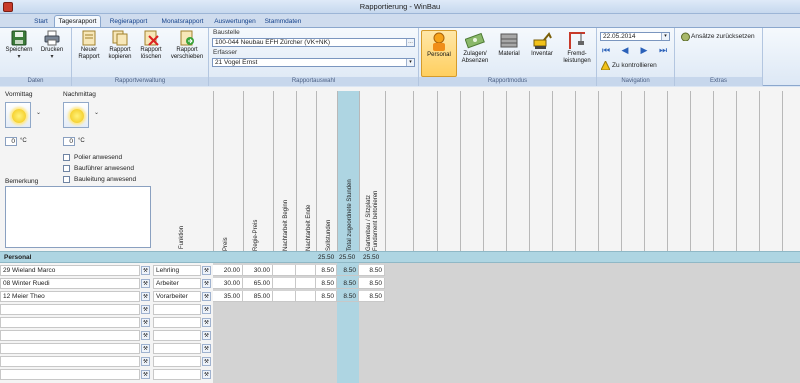  I want to click on regie-preis-cell: 65.00, so click(258, 283).